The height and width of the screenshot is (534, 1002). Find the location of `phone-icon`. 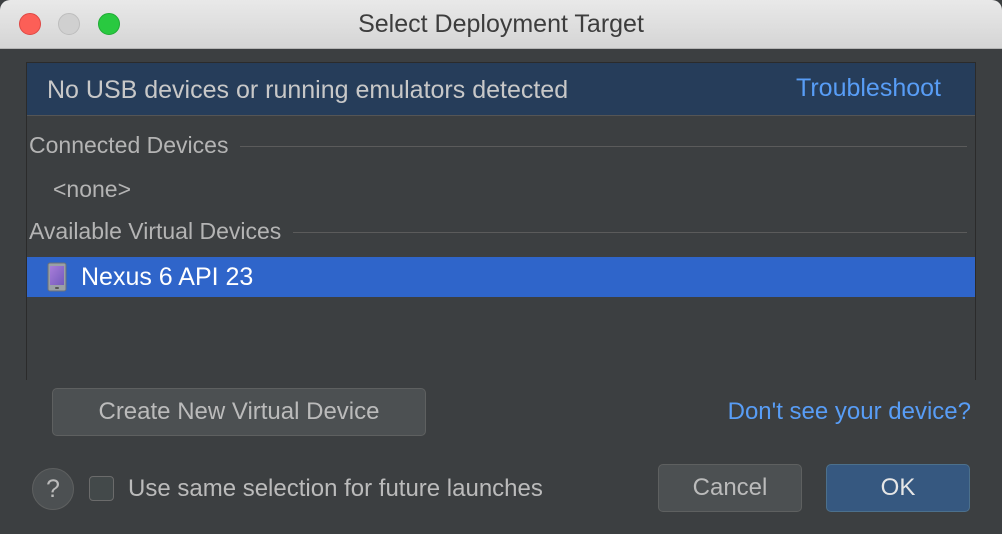

phone-icon is located at coordinates (57, 277).